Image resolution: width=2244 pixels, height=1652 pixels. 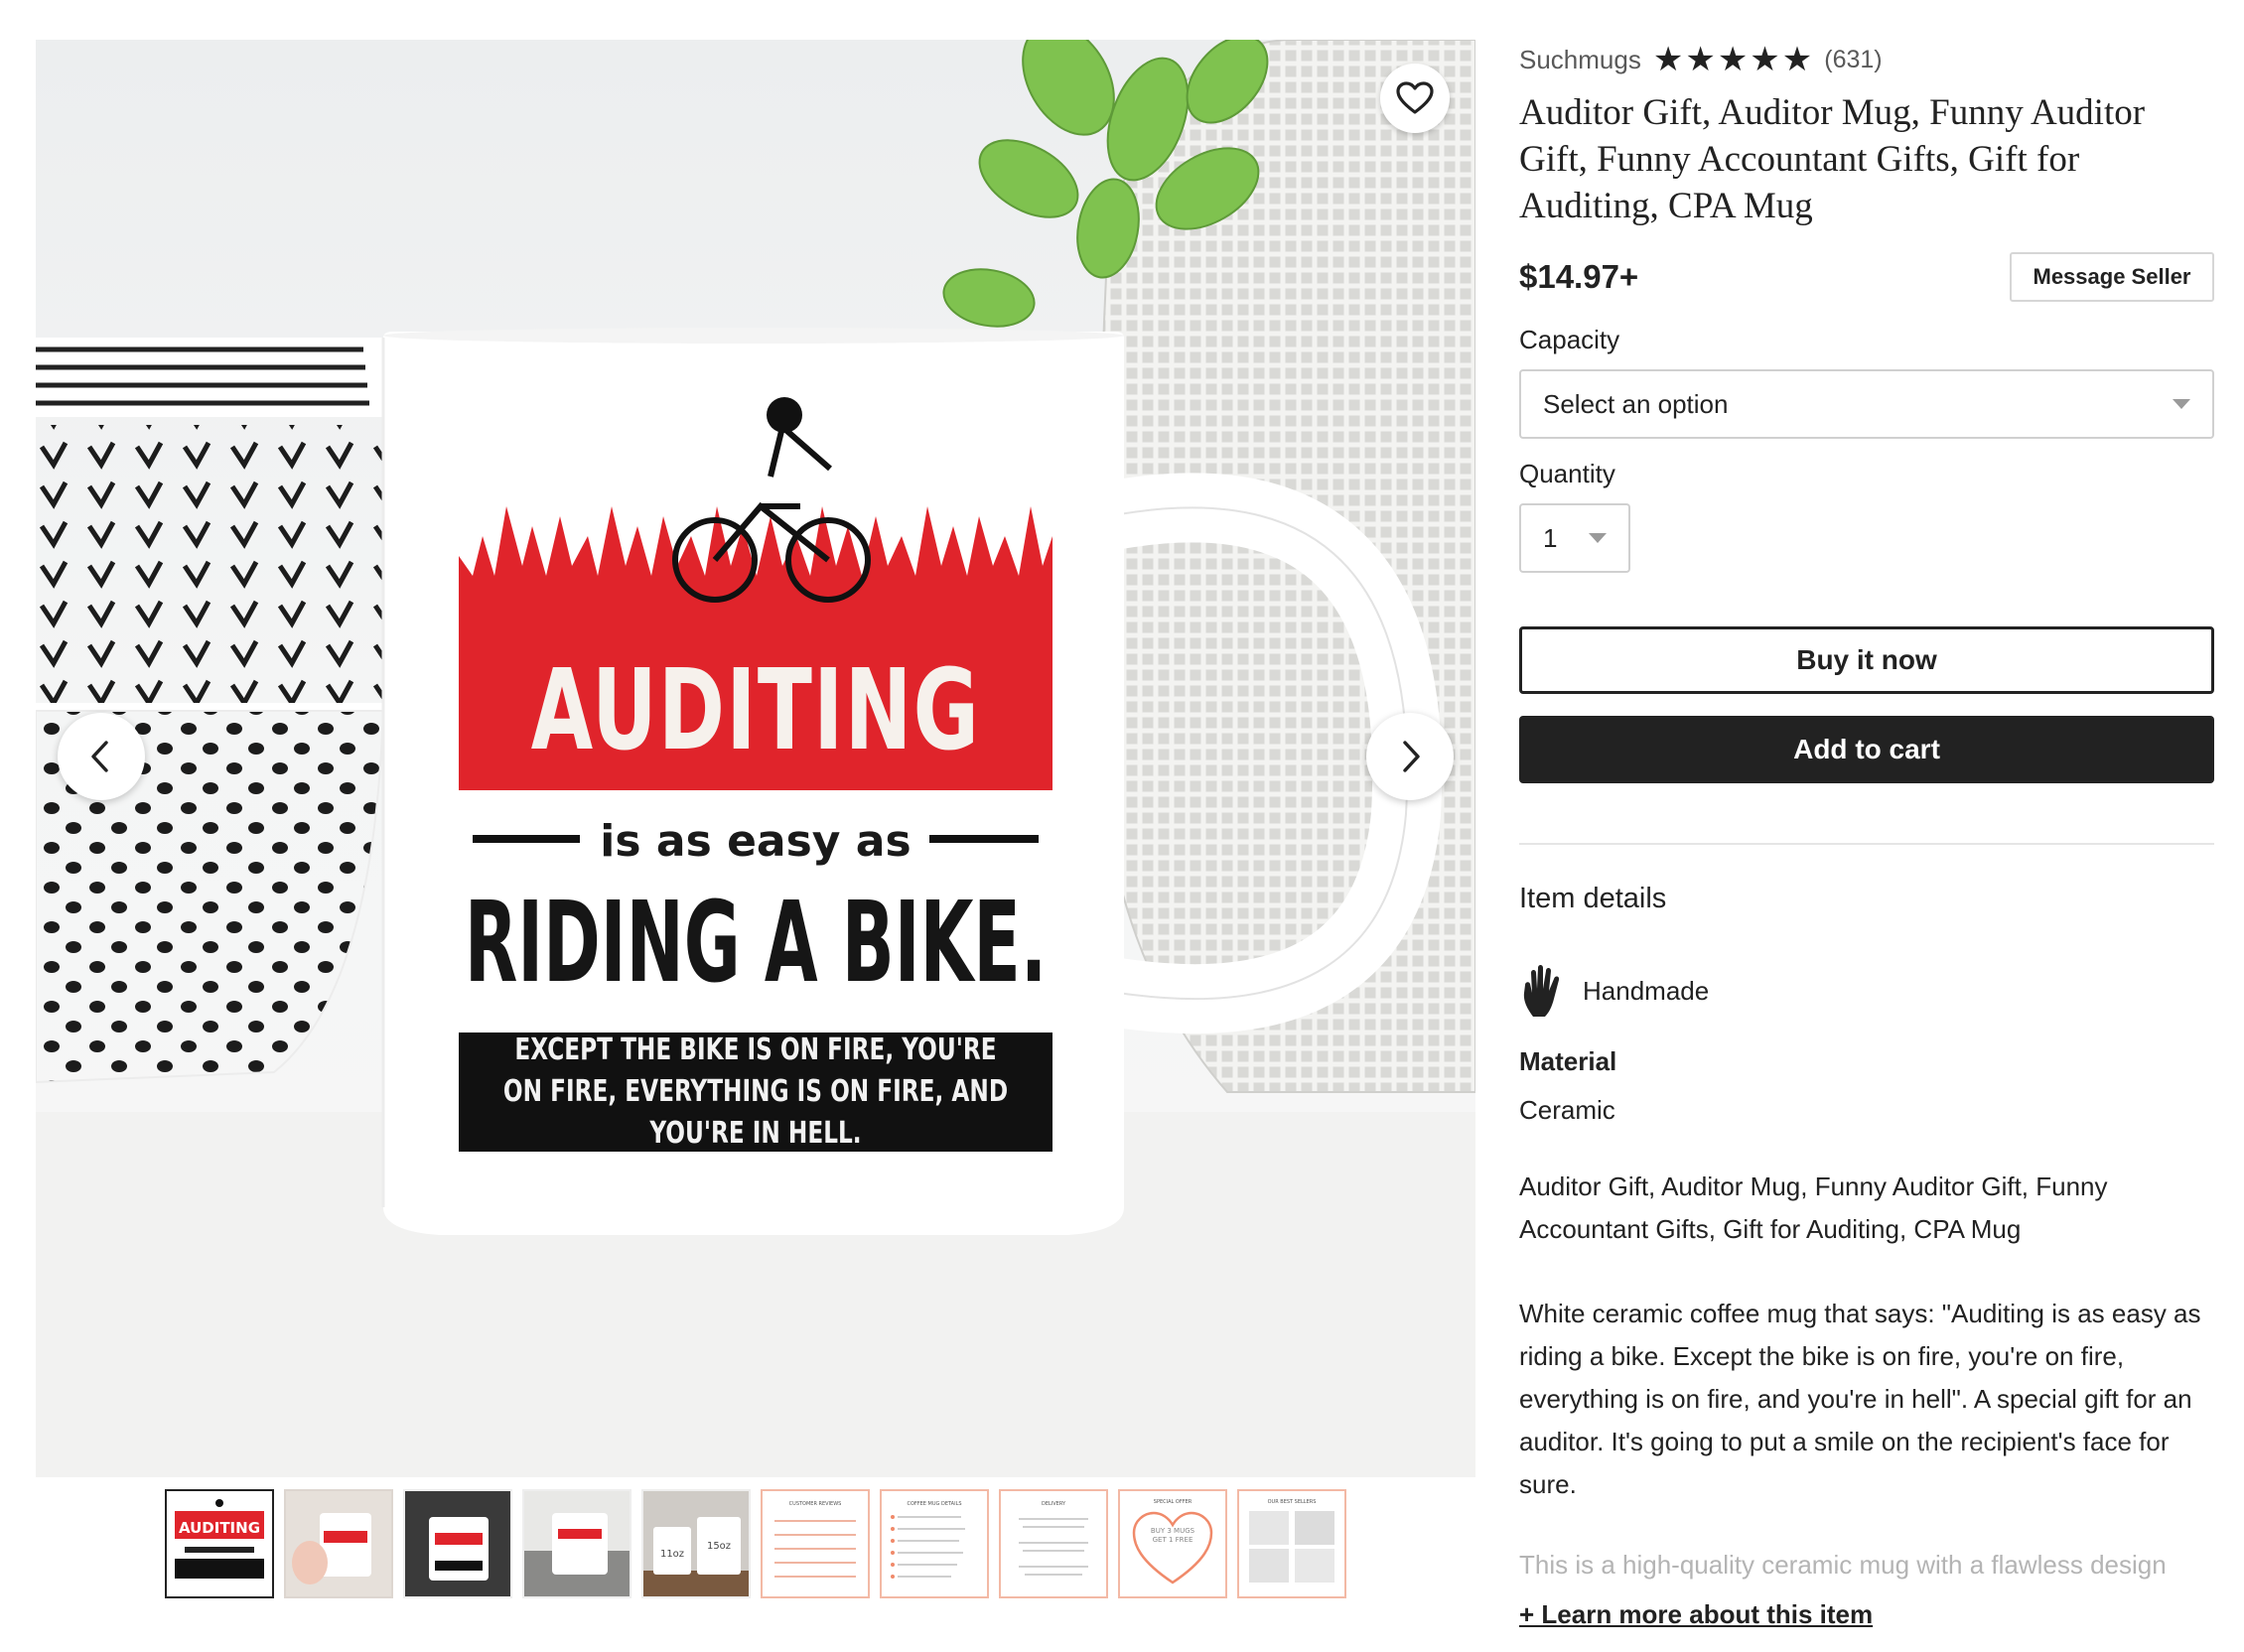 What do you see at coordinates (1541, 991) in the screenshot?
I see `hand-icon` at bounding box center [1541, 991].